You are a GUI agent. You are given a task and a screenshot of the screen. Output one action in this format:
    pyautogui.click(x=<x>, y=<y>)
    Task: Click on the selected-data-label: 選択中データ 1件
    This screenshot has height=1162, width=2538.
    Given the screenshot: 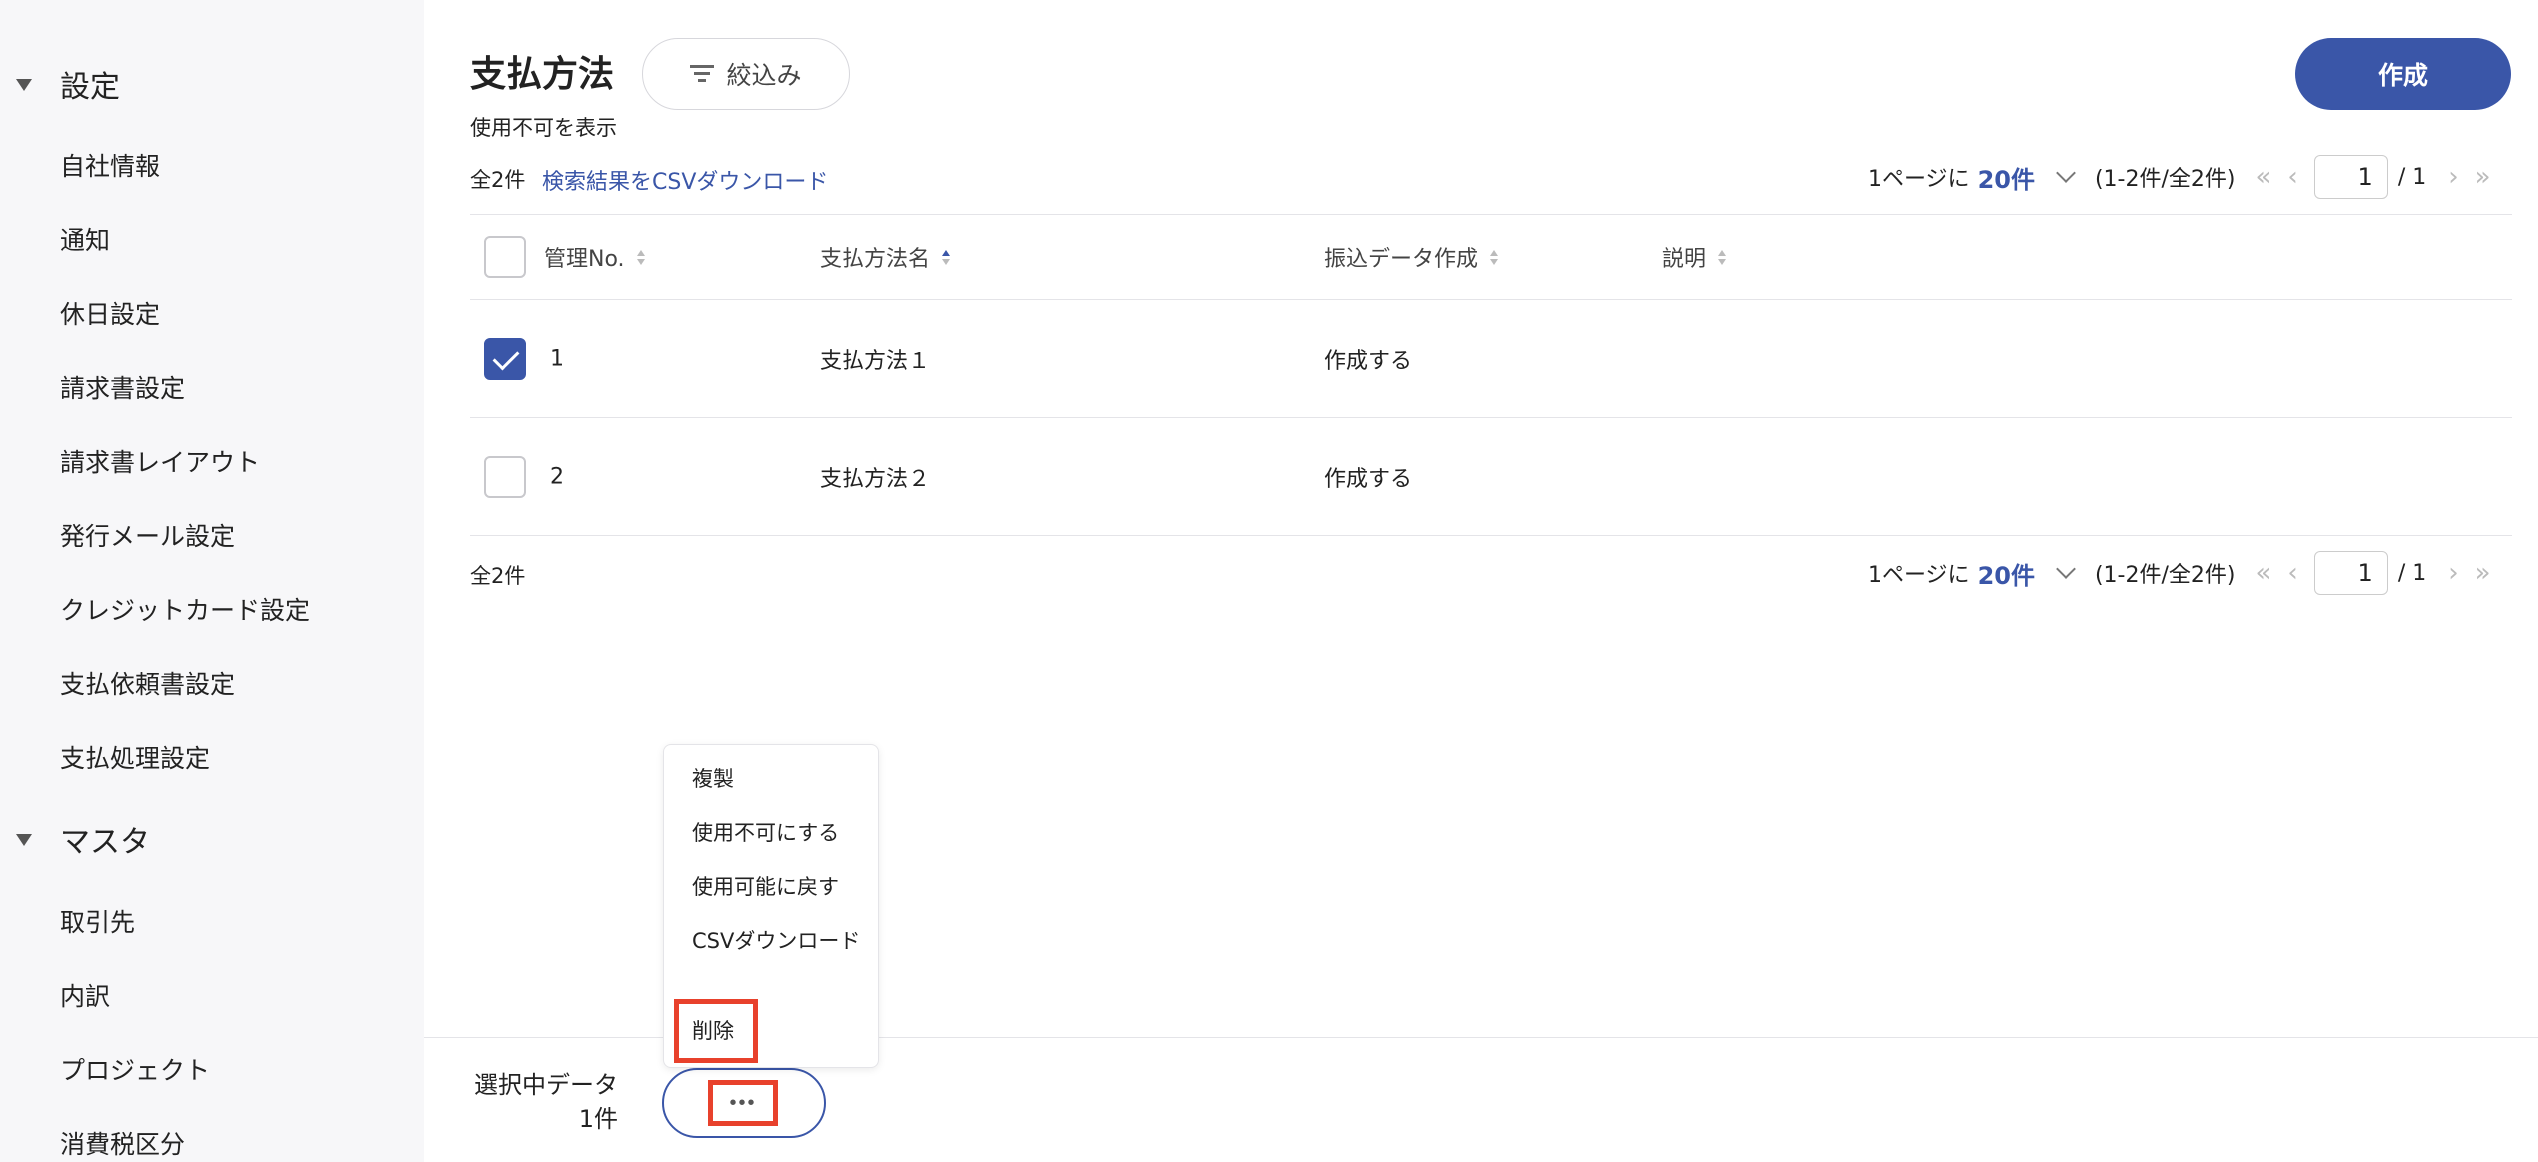 What is the action you would take?
    pyautogui.click(x=543, y=1102)
    